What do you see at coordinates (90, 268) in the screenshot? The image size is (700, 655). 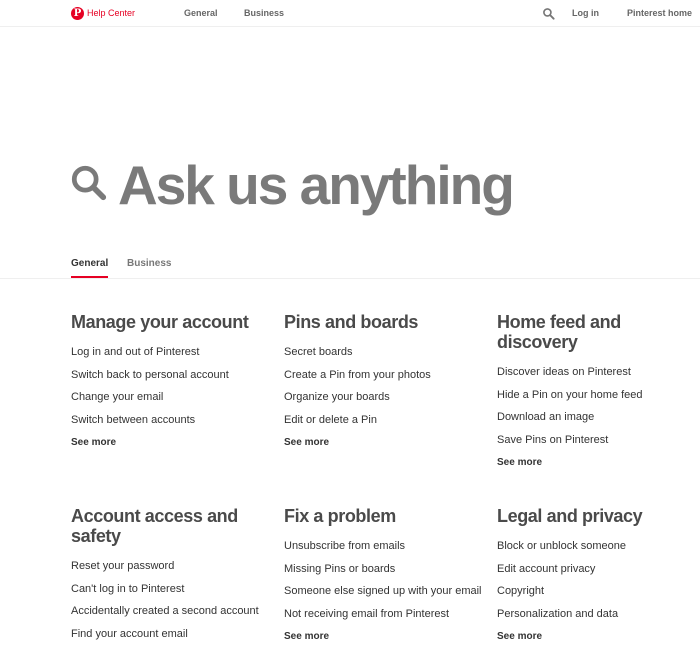 I see `tab-general: General` at bounding box center [90, 268].